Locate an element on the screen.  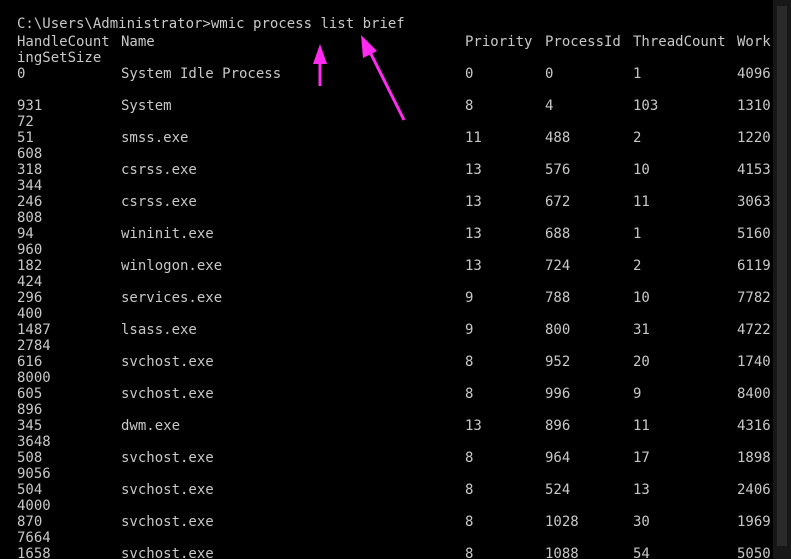
handlecount-cell: 605 is located at coordinates (30, 394).